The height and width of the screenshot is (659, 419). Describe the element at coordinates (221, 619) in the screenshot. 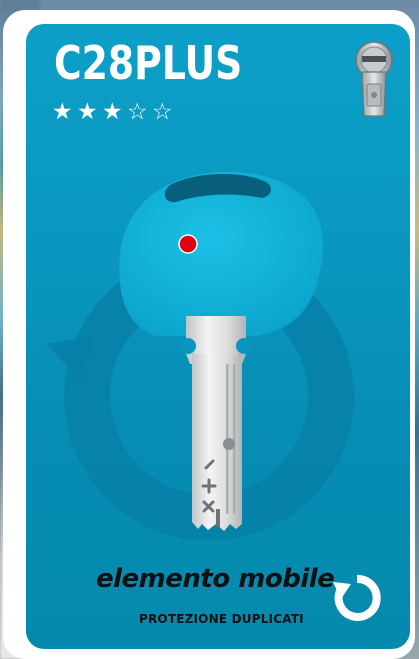

I see `feature-caption: PROTEZIONE DUPLICATI` at that location.